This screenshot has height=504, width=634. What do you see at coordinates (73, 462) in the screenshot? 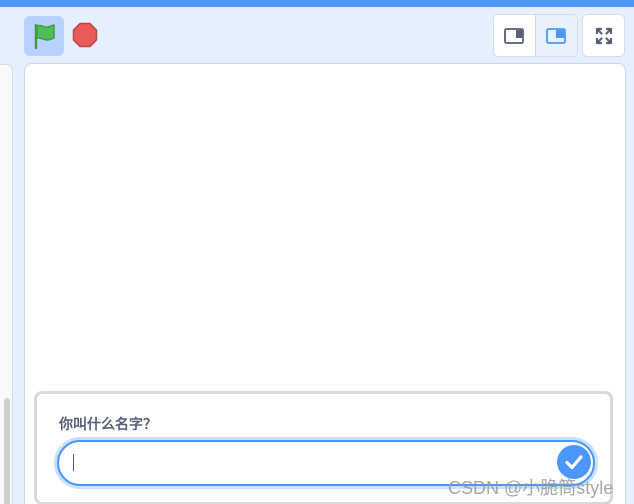
I see `text-caret` at bounding box center [73, 462].